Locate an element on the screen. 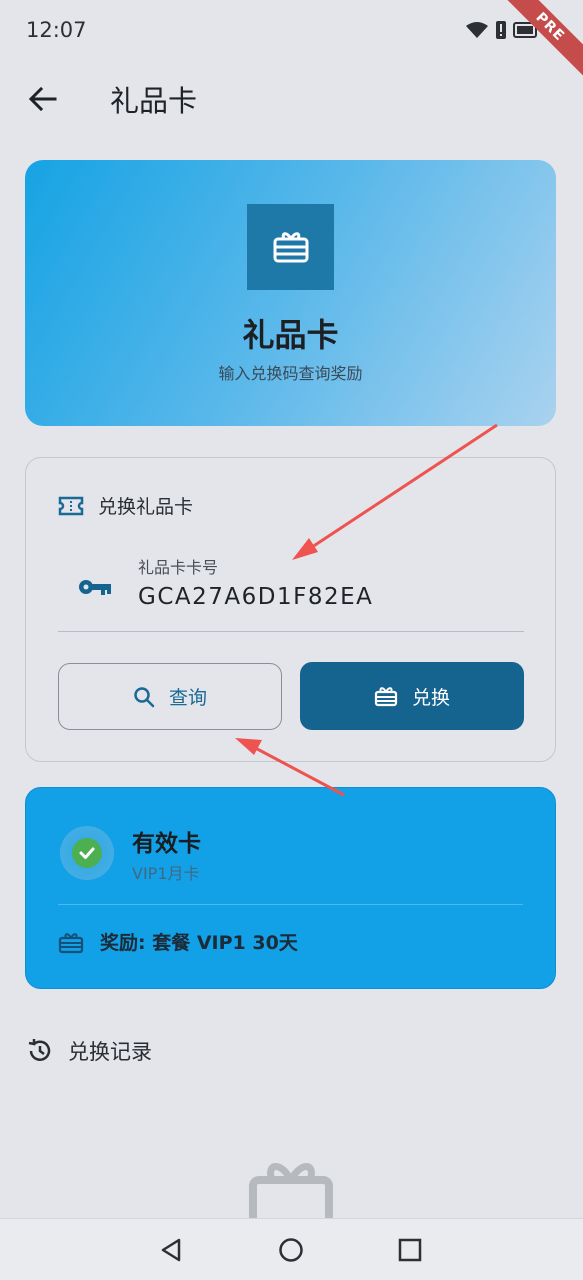 This screenshot has width=583, height=1280. gift-card-number-input: GCA27A6D1F82EA is located at coordinates (255, 597).